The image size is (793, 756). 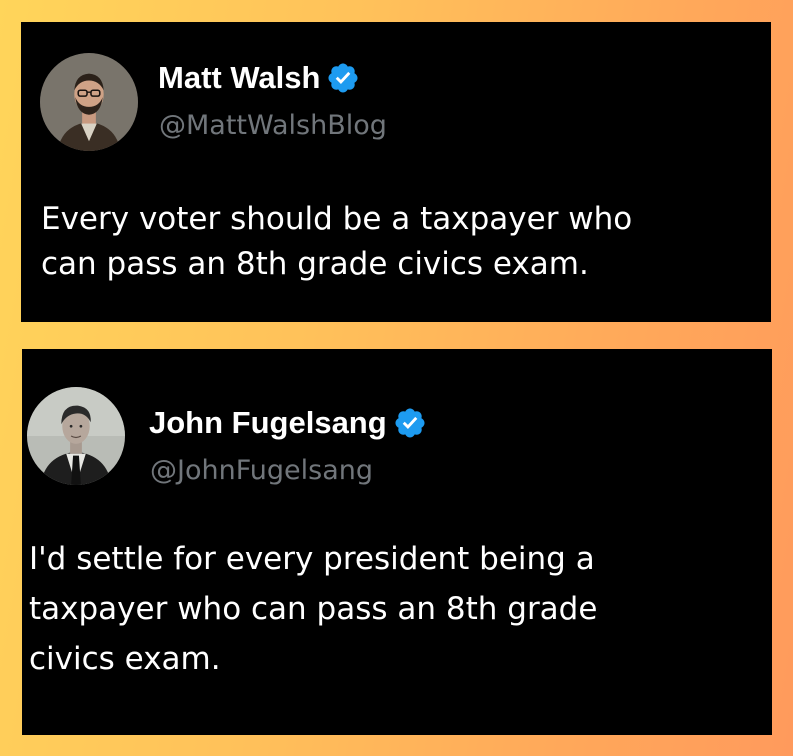 I want to click on author-handle: @MattWalshBlog, so click(x=273, y=126).